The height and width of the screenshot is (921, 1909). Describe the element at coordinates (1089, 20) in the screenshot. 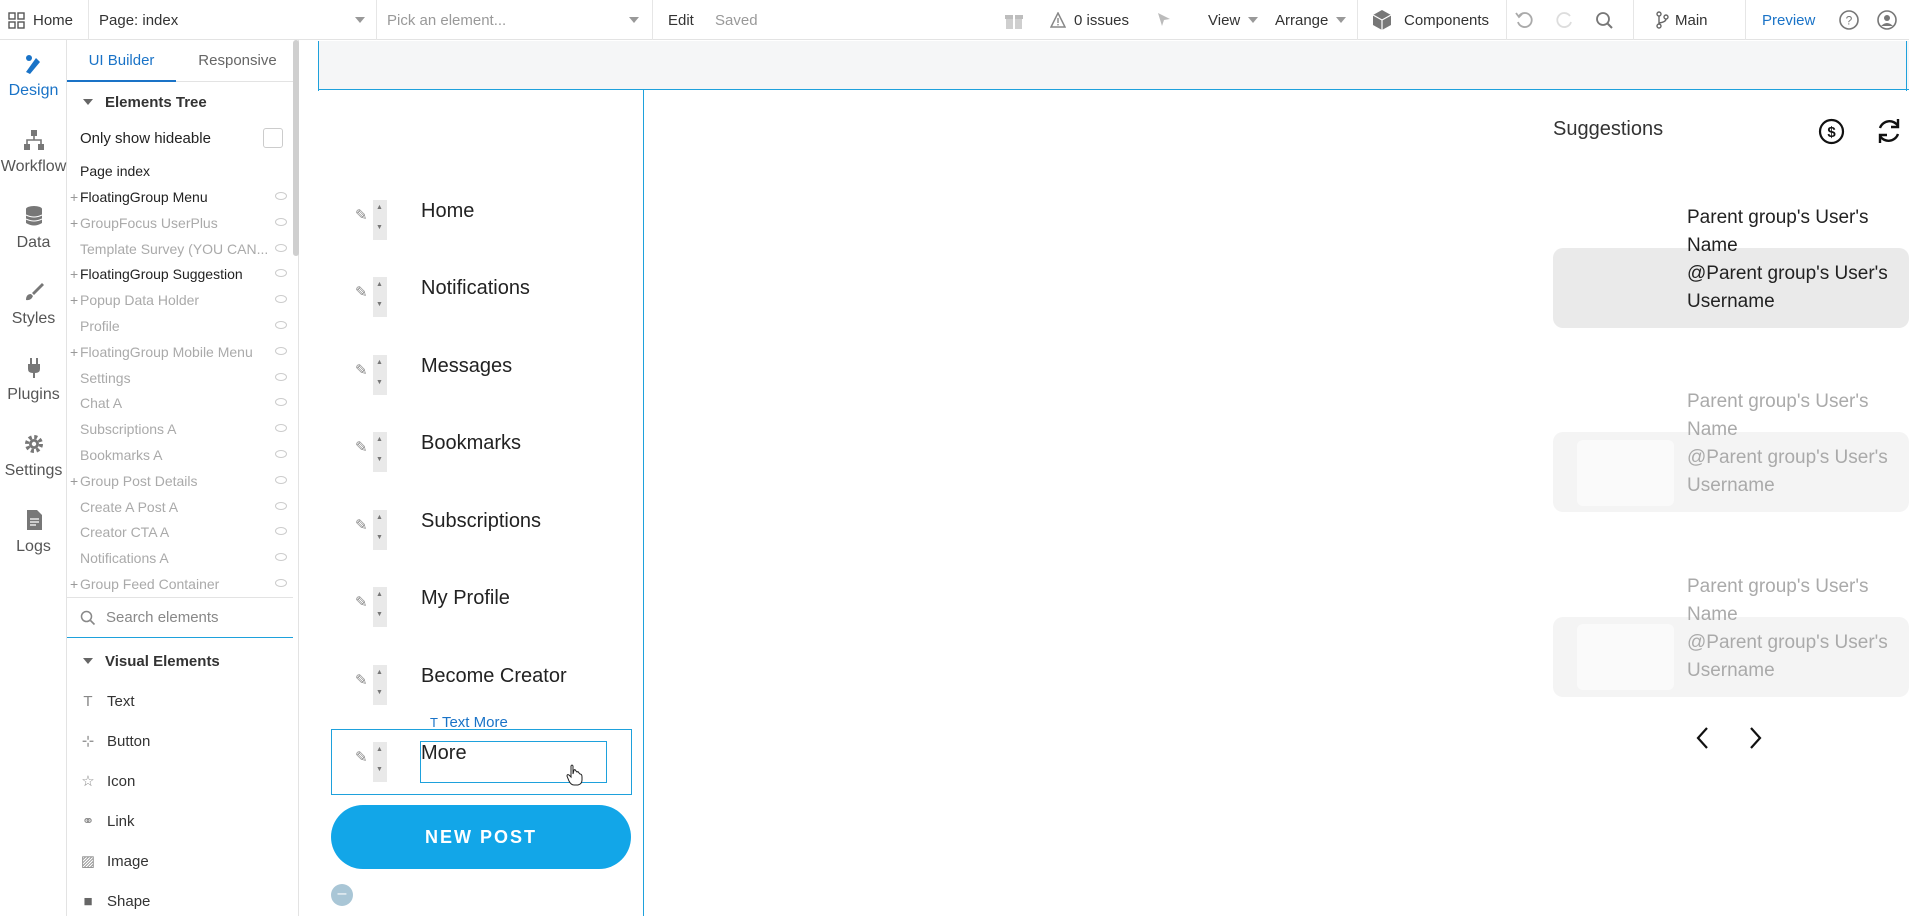

I see `issues-indicator: 0 issues` at that location.